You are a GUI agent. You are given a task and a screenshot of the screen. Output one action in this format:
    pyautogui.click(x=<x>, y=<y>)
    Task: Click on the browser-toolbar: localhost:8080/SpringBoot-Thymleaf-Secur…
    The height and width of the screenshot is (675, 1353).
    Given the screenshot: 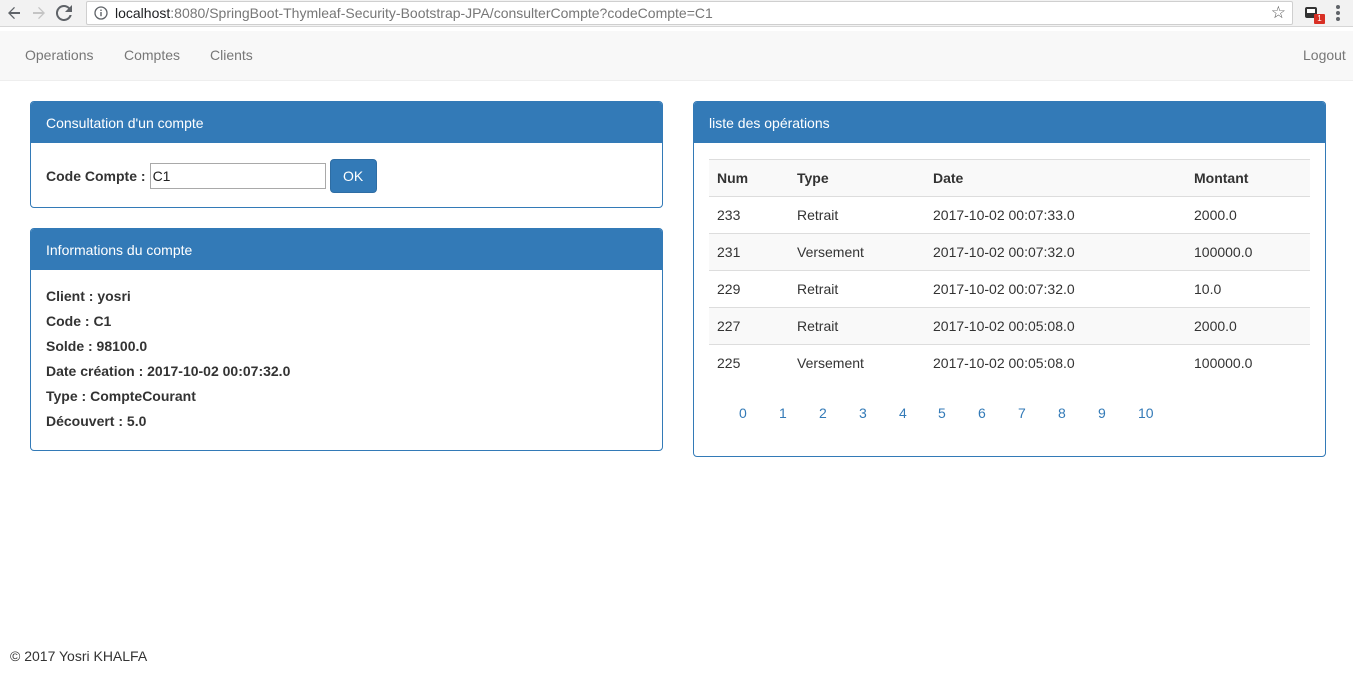 What is the action you would take?
    pyautogui.click(x=676, y=13)
    